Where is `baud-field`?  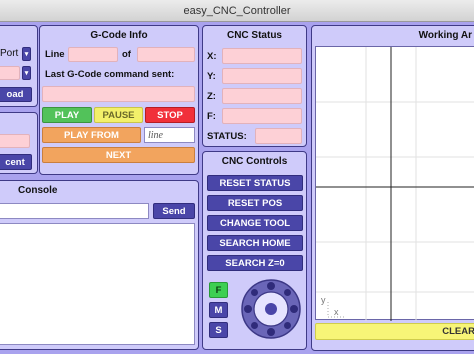 baud-field is located at coordinates (10, 73).